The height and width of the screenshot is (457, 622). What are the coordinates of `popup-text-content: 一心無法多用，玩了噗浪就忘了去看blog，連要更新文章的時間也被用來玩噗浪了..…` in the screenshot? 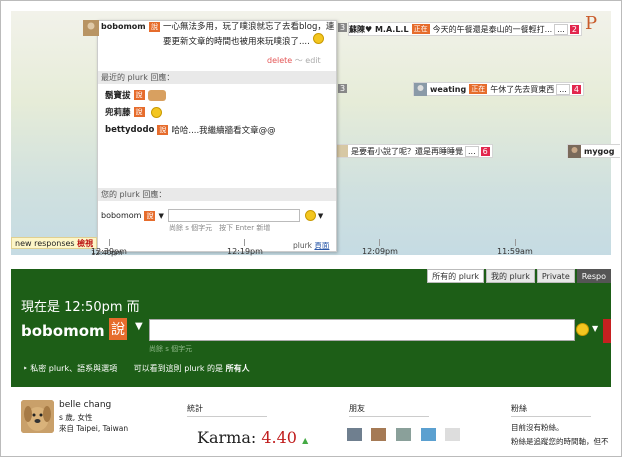 It's located at (249, 34).